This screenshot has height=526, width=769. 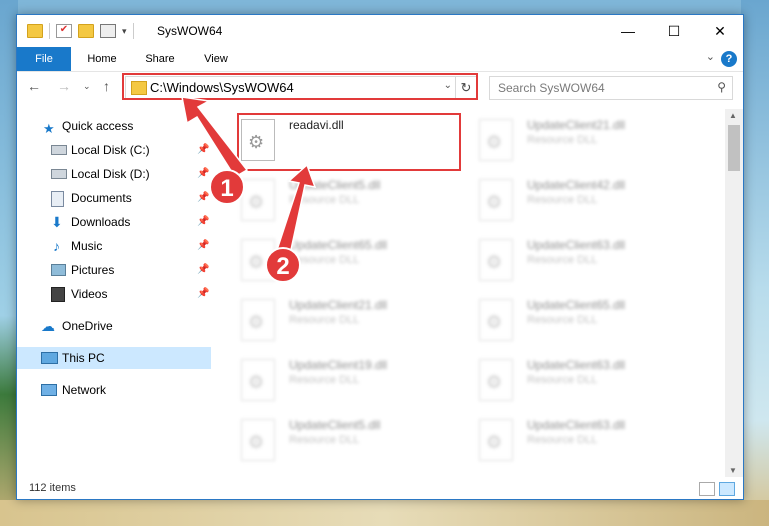 I want to click on desktop-background-bottom, so click(x=384, y=513).